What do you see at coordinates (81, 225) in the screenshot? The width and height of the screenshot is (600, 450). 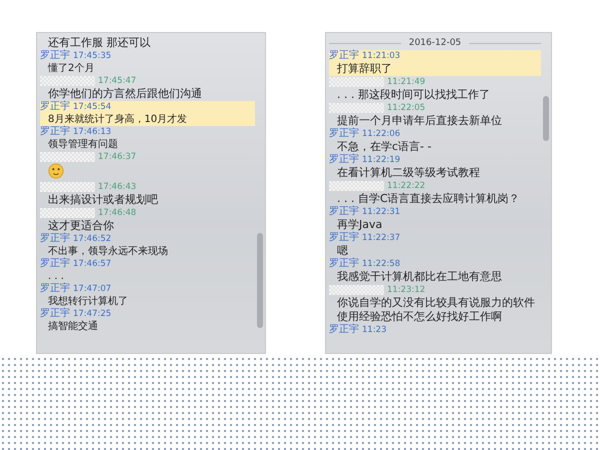 I see `message-text: 这才更适合你` at bounding box center [81, 225].